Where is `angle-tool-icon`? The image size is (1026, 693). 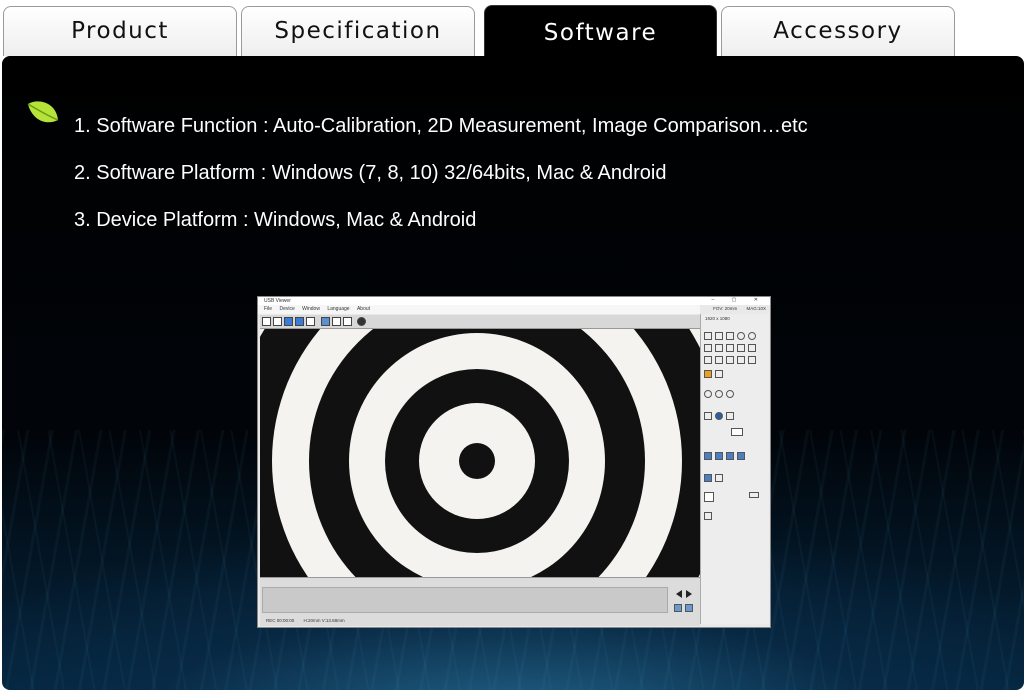
angle-tool-icon is located at coordinates (708, 348).